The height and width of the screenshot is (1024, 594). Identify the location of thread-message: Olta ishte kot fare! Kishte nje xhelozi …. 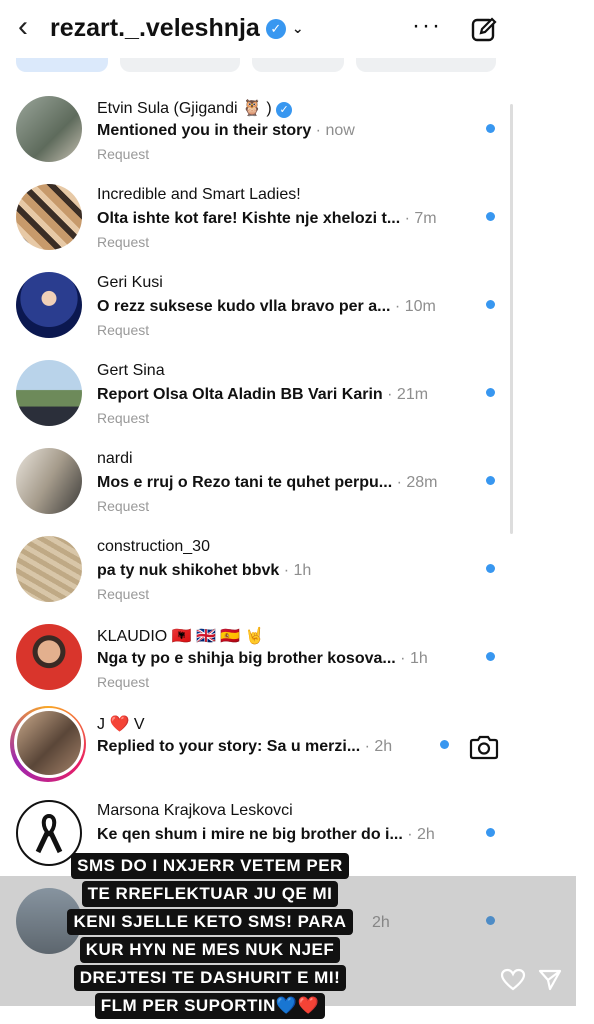
(267, 218).